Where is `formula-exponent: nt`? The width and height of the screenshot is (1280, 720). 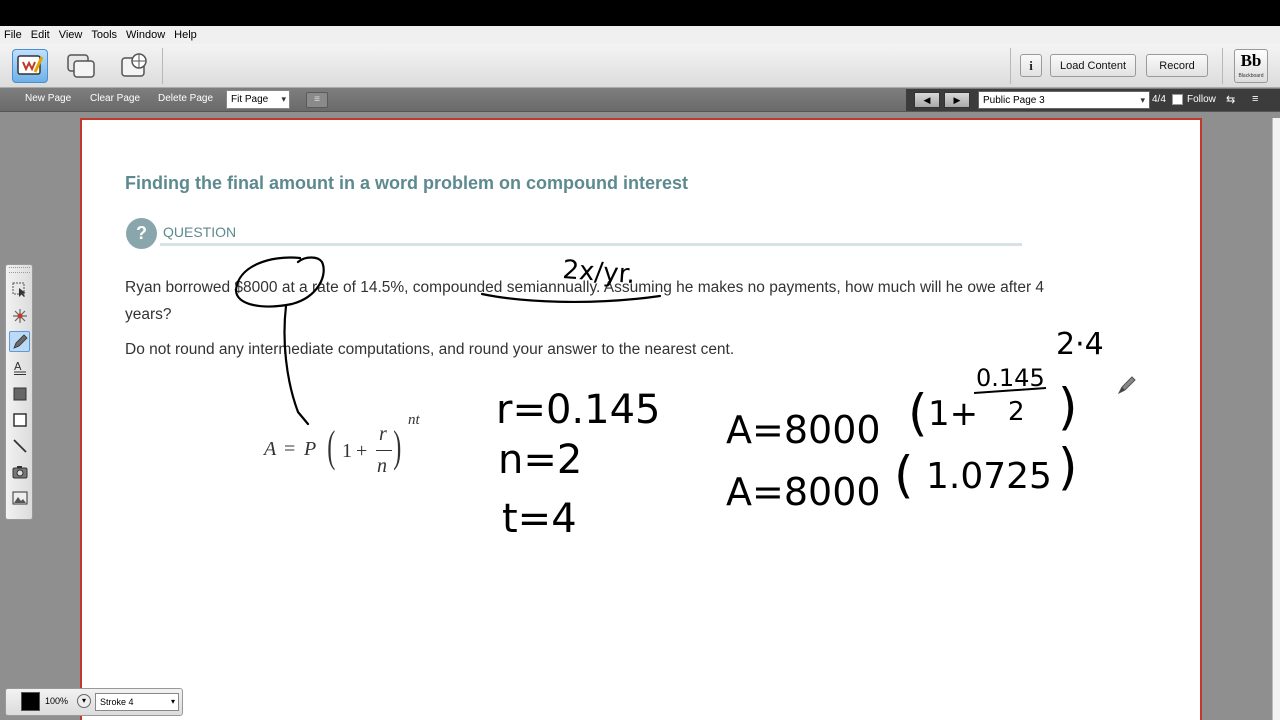 formula-exponent: nt is located at coordinates (414, 420).